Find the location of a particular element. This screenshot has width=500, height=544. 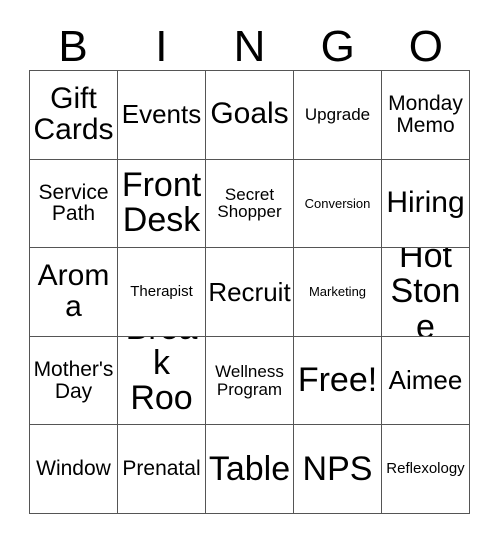

bingo-cell-label: Prenatal is located at coordinates (161, 469).